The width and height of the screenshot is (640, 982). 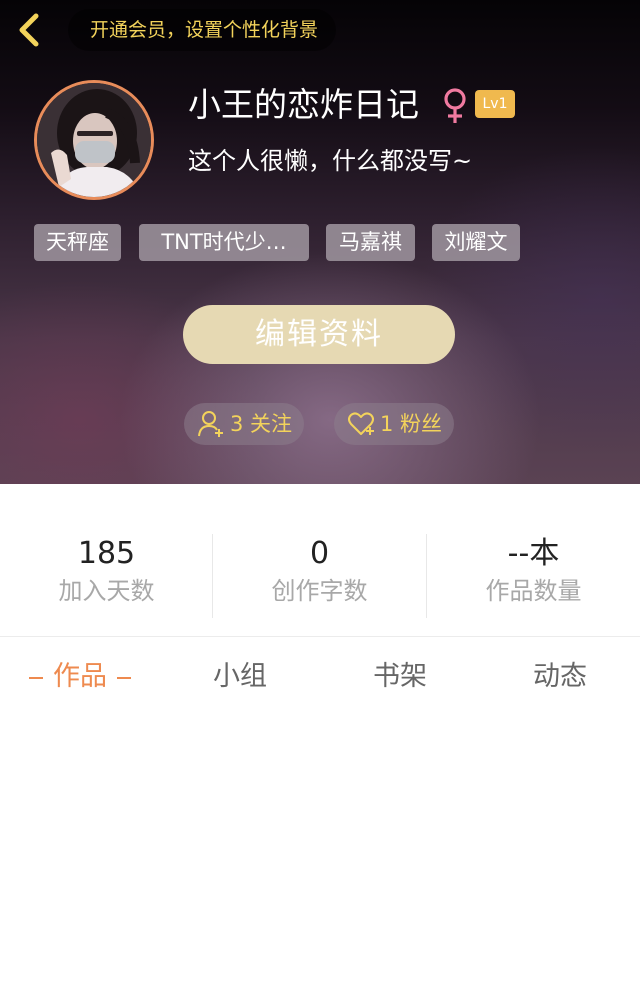 I want to click on stat-value: 185, so click(x=106, y=553).